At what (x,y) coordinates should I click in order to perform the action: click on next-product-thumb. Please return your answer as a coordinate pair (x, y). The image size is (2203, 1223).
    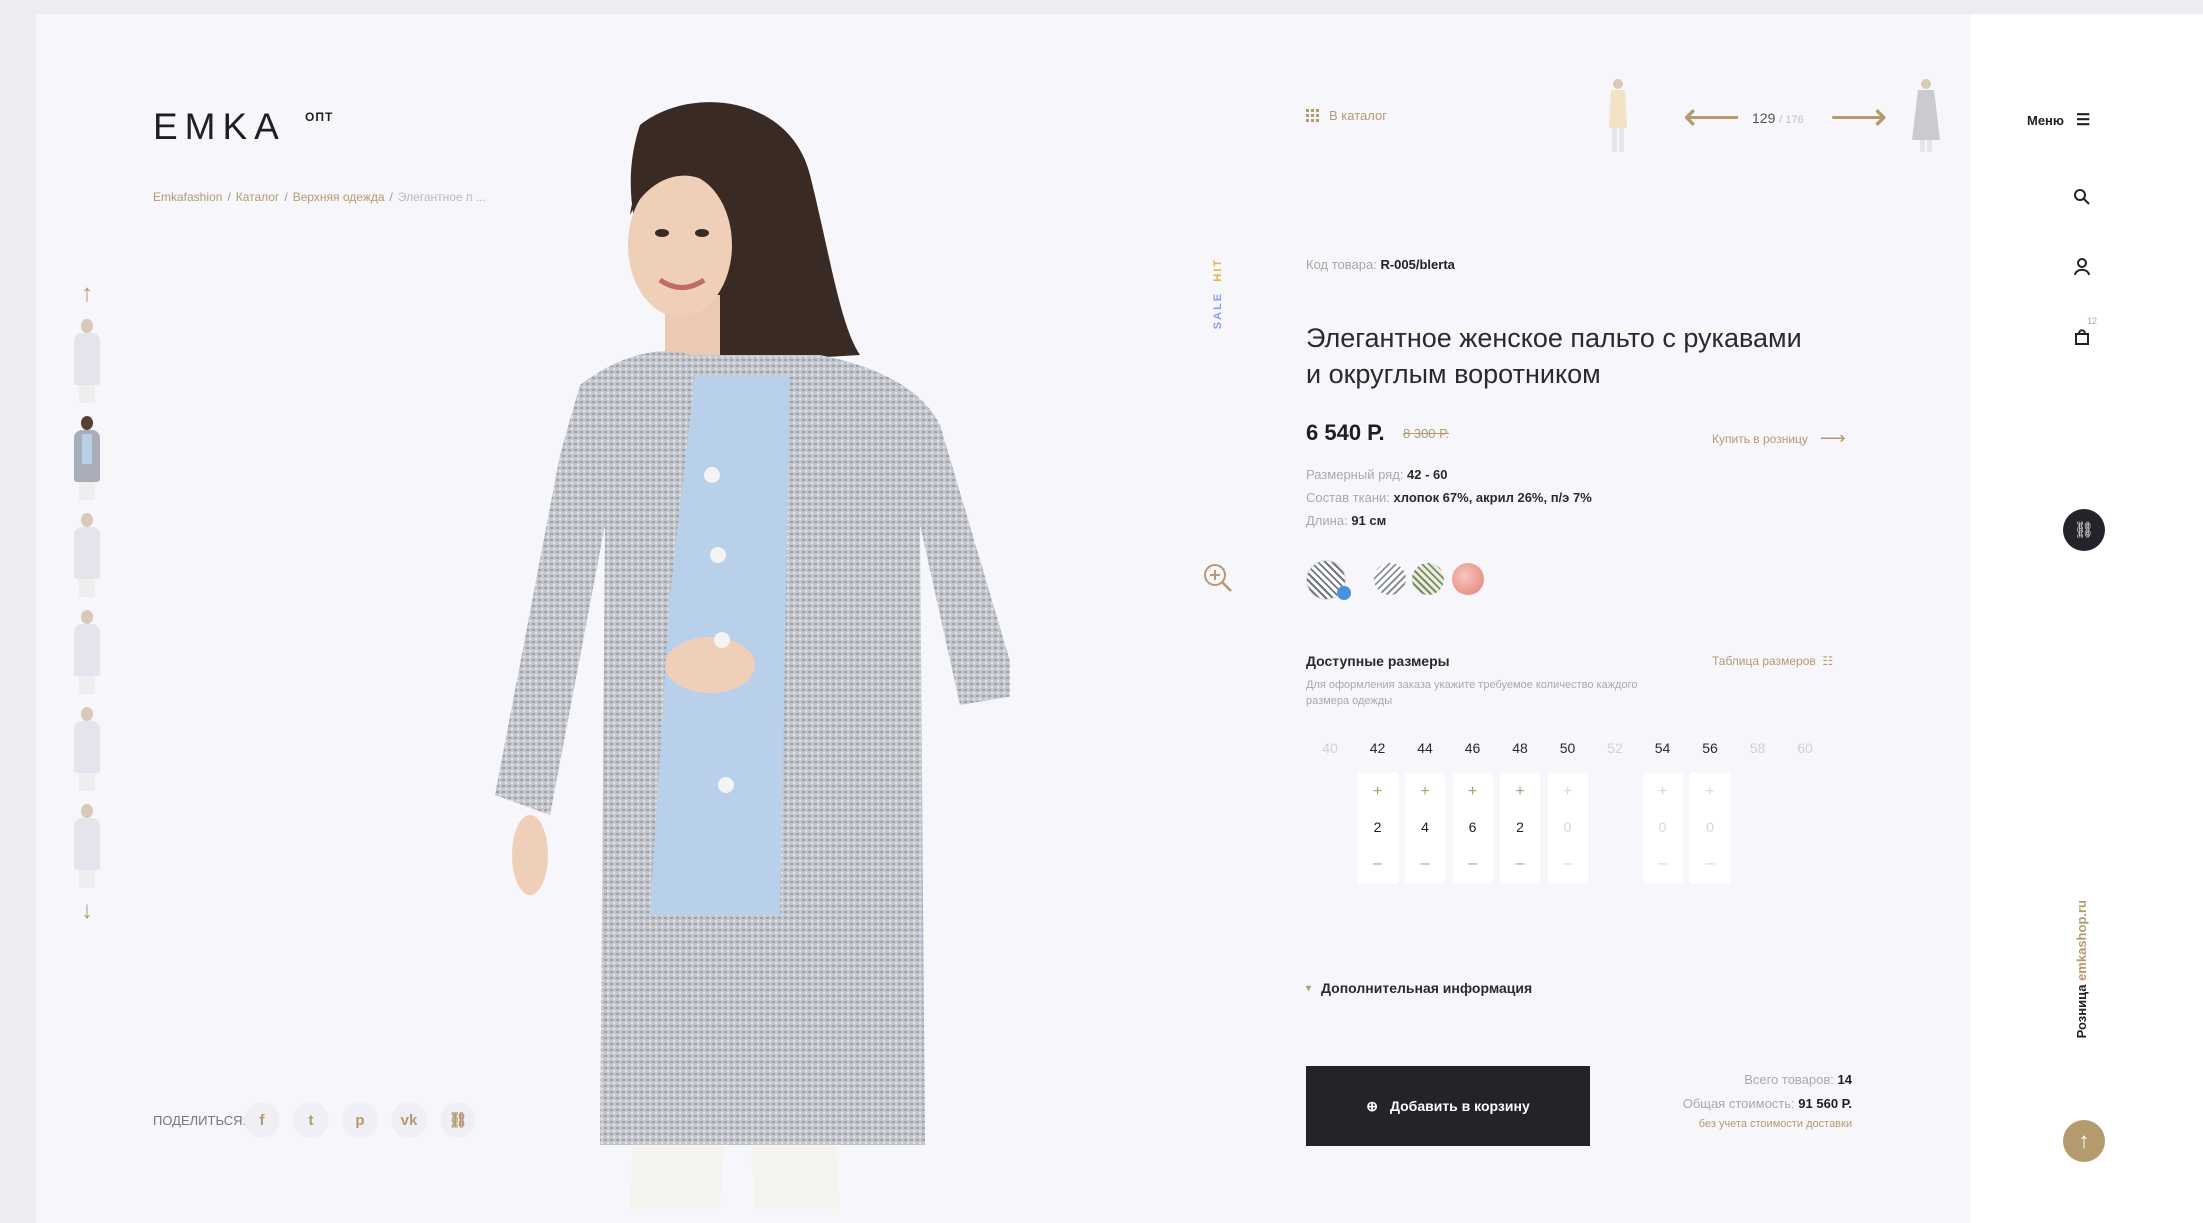
    Looking at the image, I should click on (1926, 116).